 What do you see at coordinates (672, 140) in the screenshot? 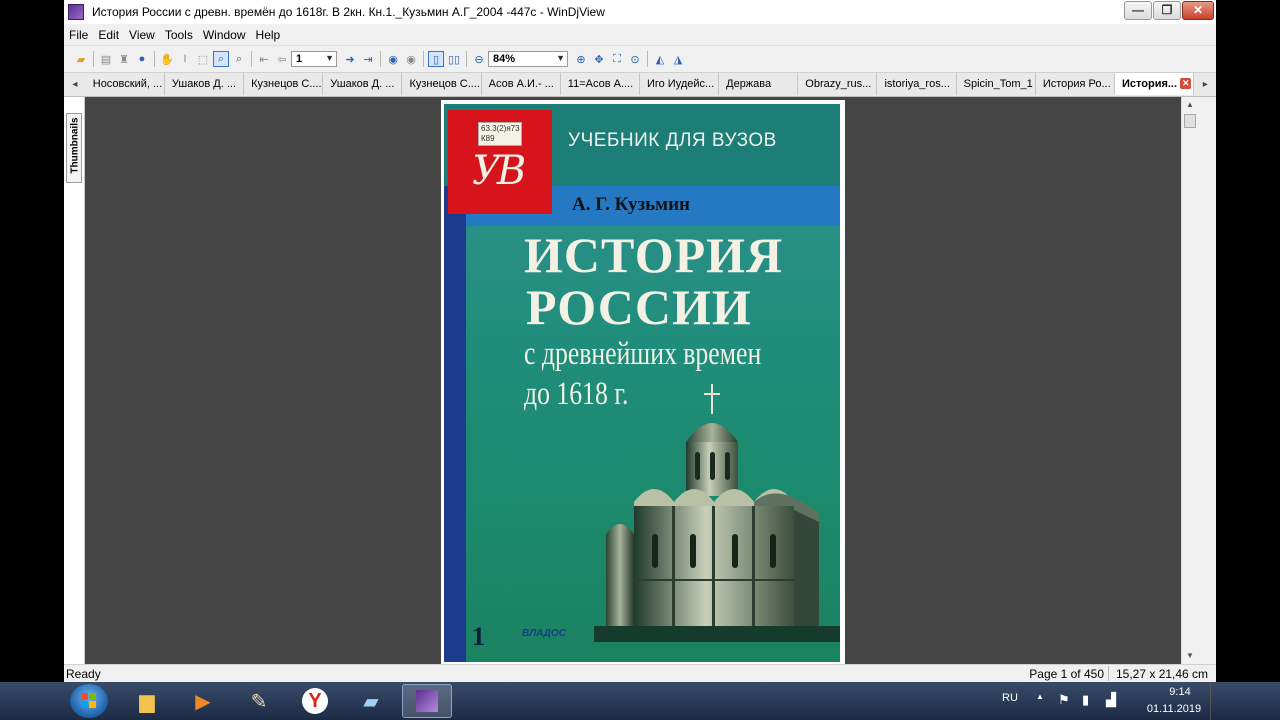
I see `series-label: УЧЕБНИК ДЛЯ ВУЗОВ` at bounding box center [672, 140].